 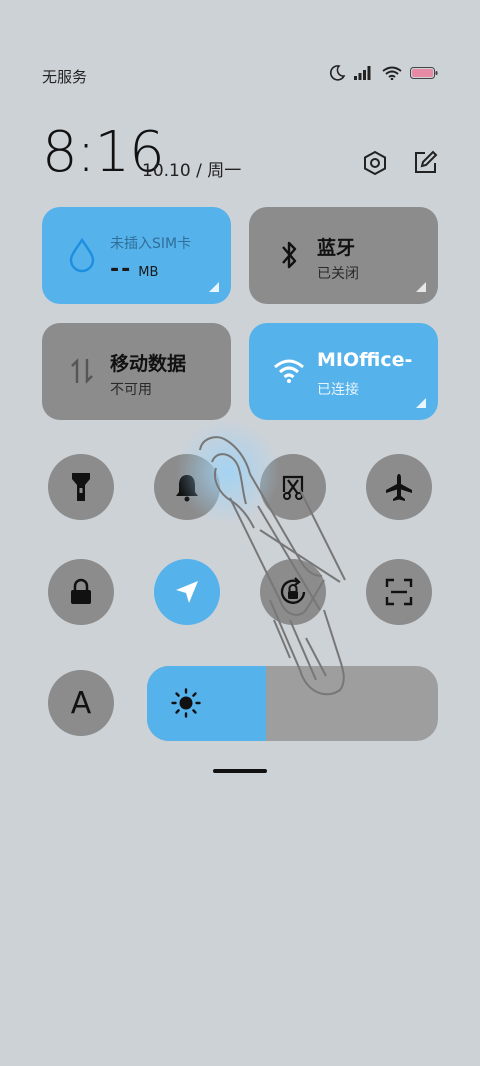 I want to click on sim-status-label: 未插入SIM卡, so click(x=151, y=244).